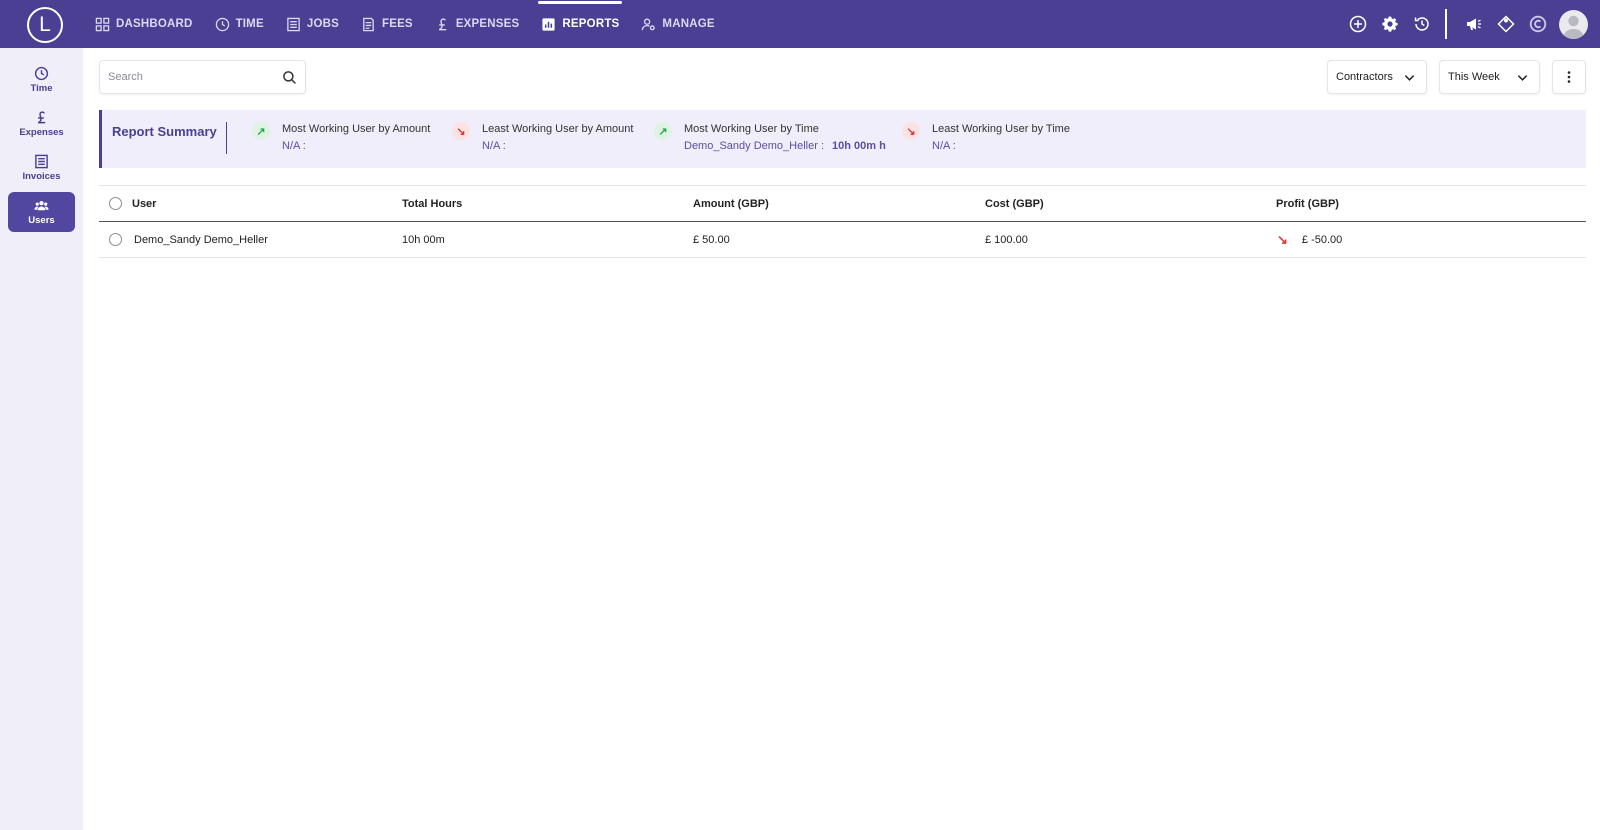 The width and height of the screenshot is (1600, 830). I want to click on top-right-icons, so click(1464, 24).